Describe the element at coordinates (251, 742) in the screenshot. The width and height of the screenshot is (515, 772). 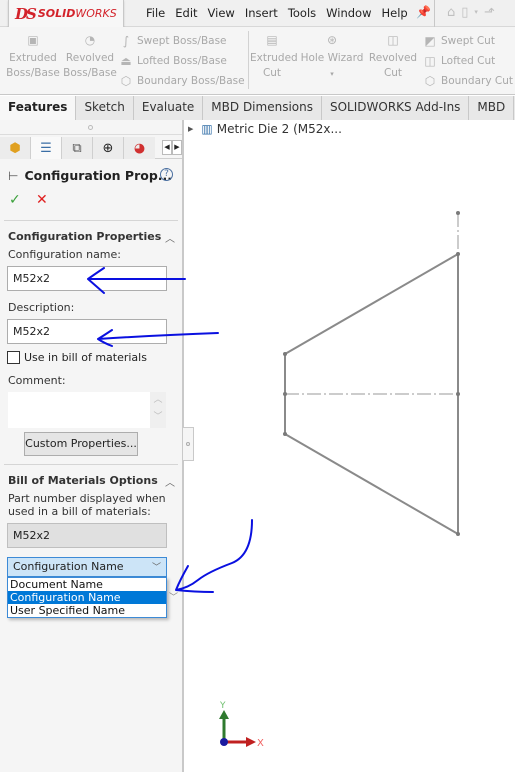
I see `x-axis-arrowhead` at that location.